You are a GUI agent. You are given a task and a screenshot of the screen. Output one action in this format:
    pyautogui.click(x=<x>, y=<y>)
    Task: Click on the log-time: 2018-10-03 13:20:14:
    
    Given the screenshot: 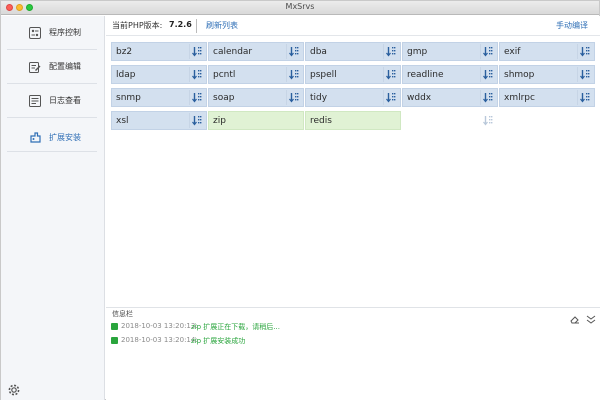 What is the action you would take?
    pyautogui.click(x=159, y=340)
    